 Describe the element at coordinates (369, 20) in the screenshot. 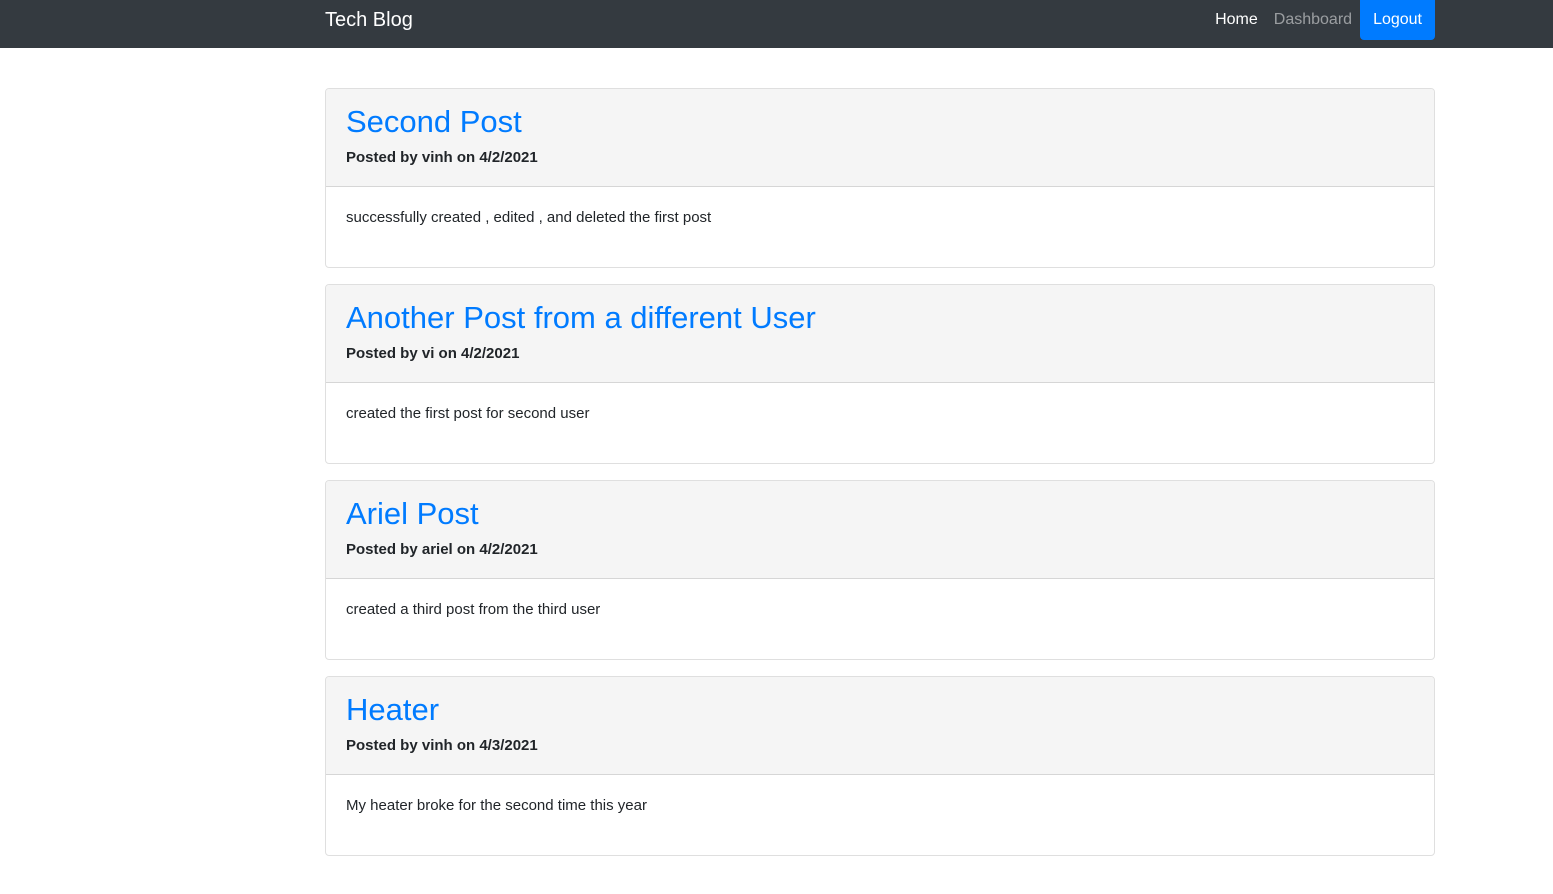

I see `brand-link: Tech Blog` at that location.